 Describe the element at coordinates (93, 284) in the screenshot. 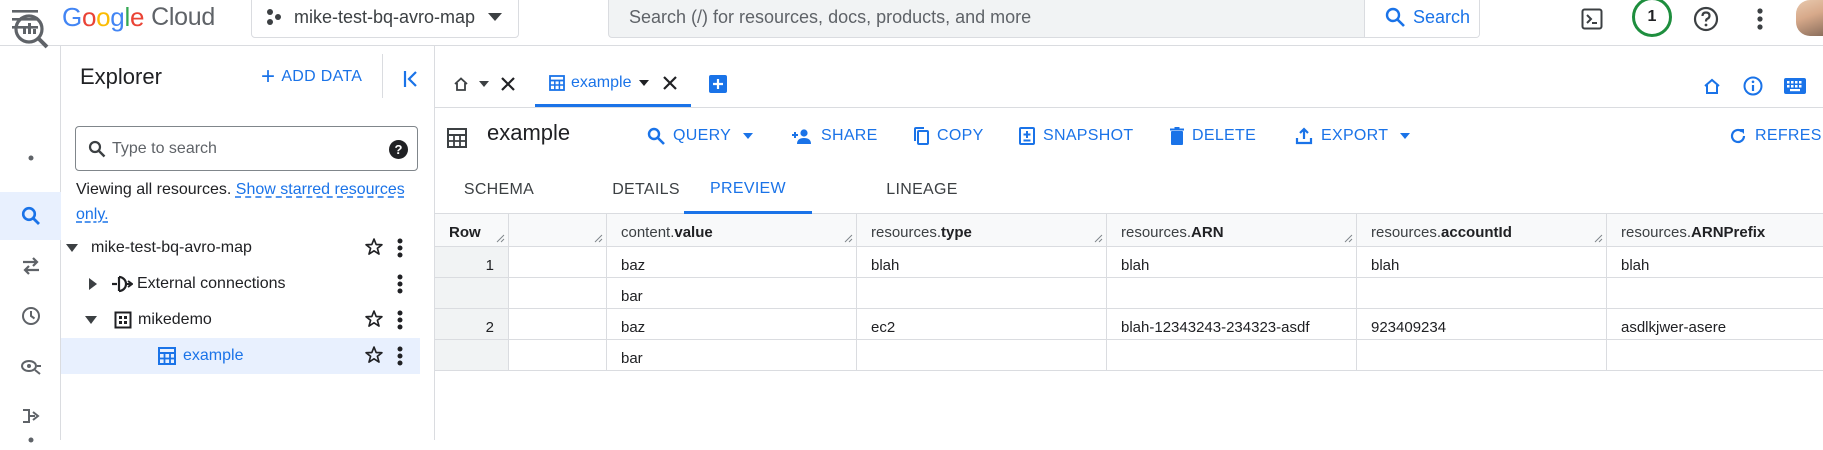

I see `chevron-right-icon` at that location.